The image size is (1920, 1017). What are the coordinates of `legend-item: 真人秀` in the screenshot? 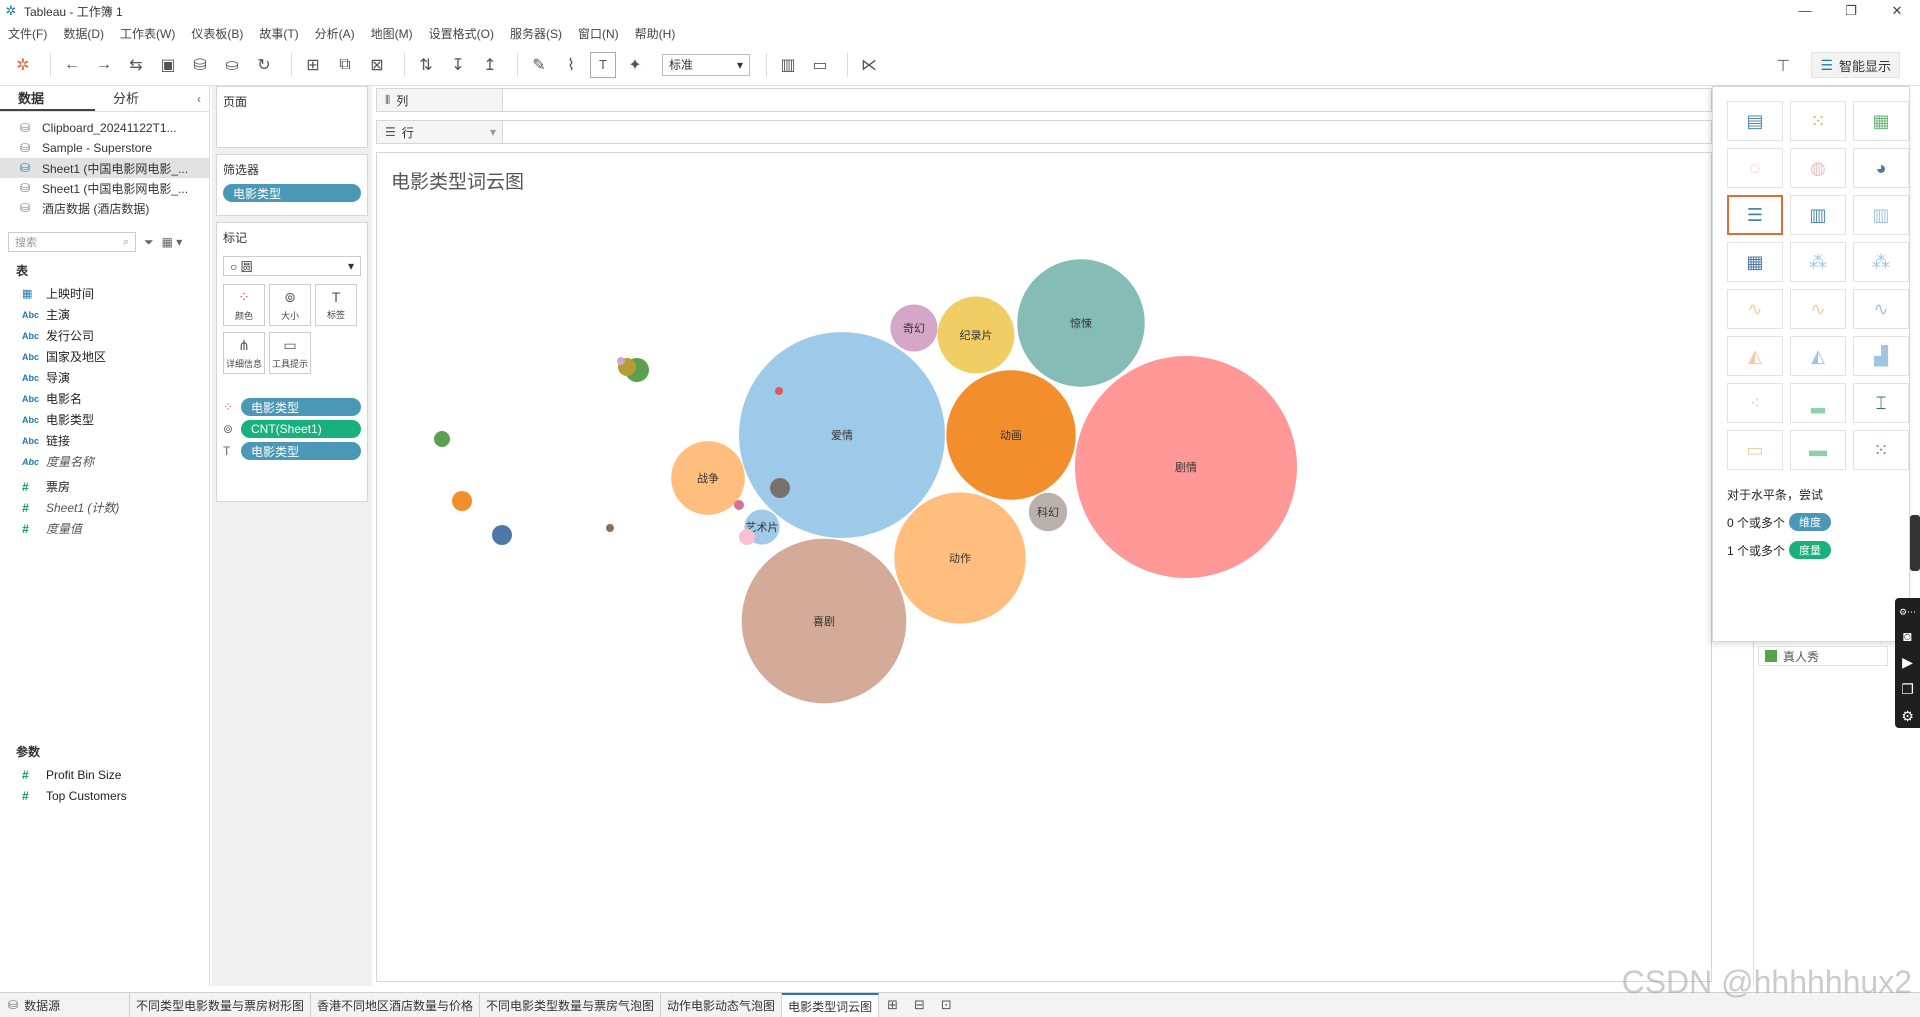 It's located at (1823, 656).